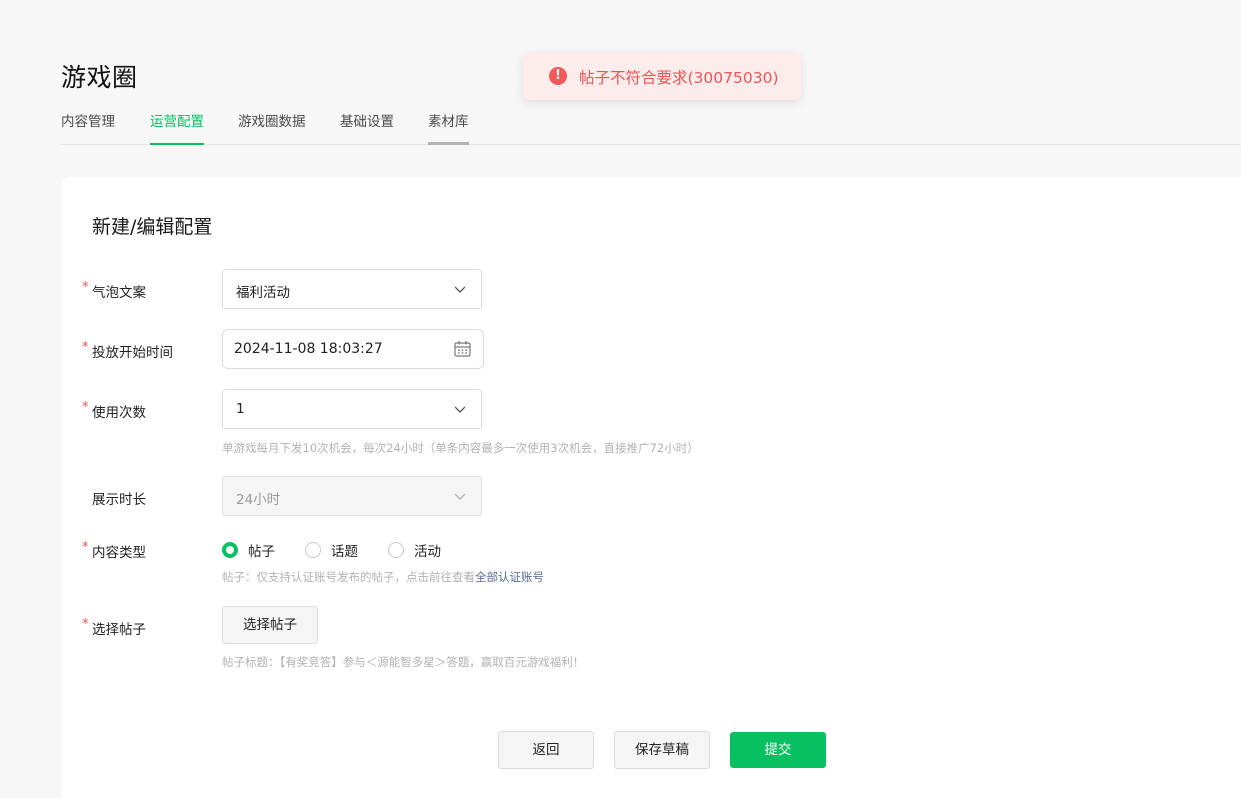 The width and height of the screenshot is (1241, 798). Describe the element at coordinates (367, 128) in the screenshot. I see `tab-basic-settings: 基础设置` at that location.